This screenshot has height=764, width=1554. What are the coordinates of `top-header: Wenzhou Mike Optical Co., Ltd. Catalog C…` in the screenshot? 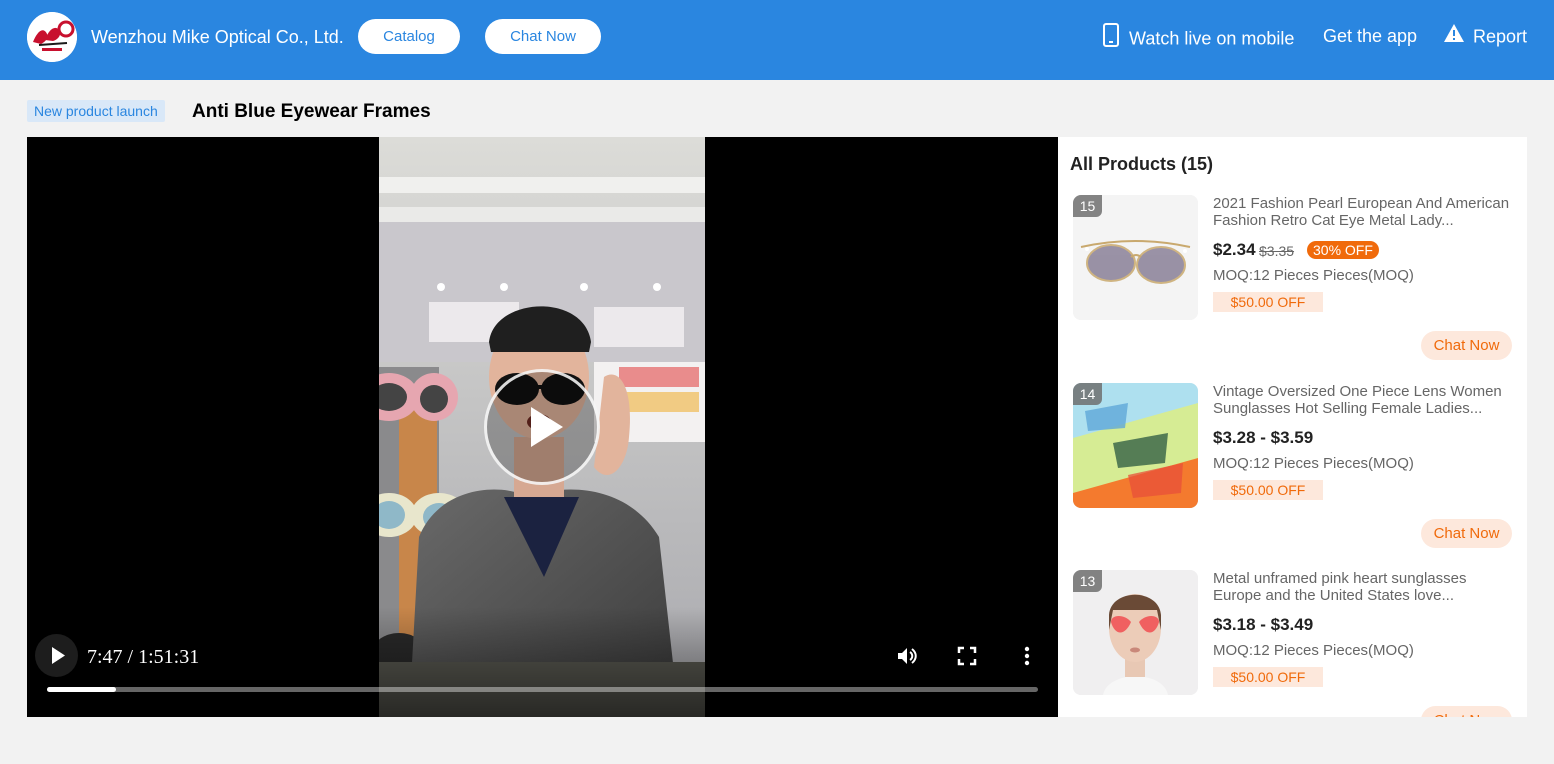 It's located at (777, 40).